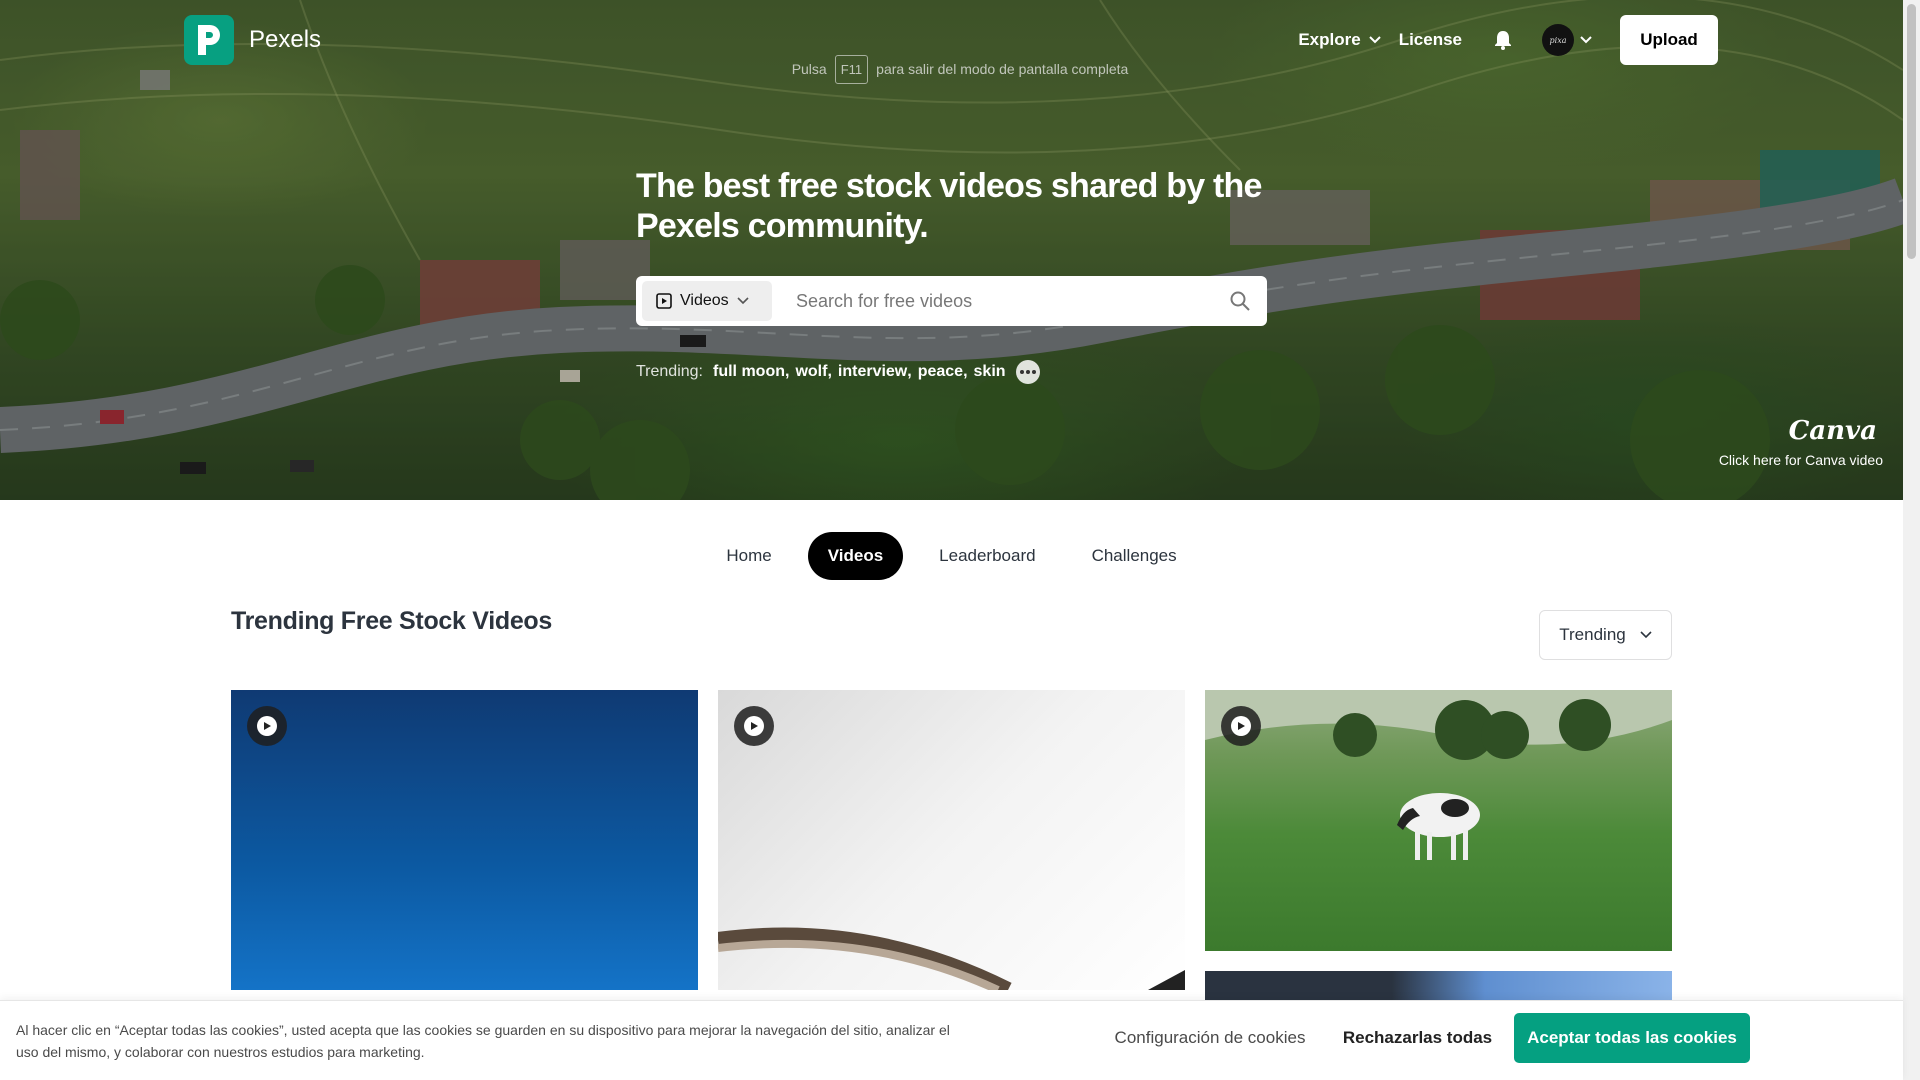 Image resolution: width=1920 pixels, height=1080 pixels. Describe the element at coordinates (940, 372) in the screenshot. I see `trending-term: peace` at that location.